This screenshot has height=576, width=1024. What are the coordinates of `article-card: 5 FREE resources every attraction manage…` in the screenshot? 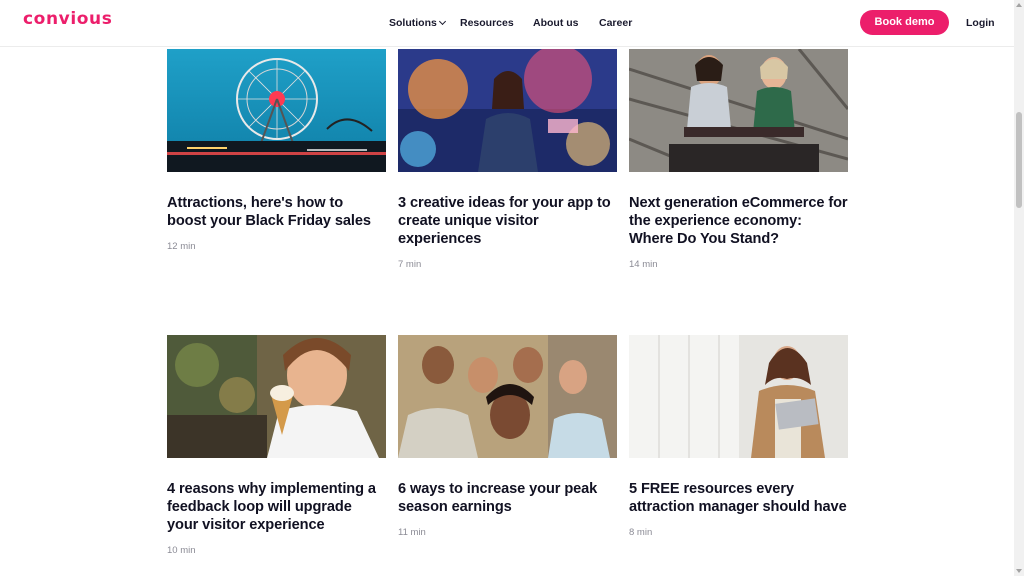 It's located at (738, 436).